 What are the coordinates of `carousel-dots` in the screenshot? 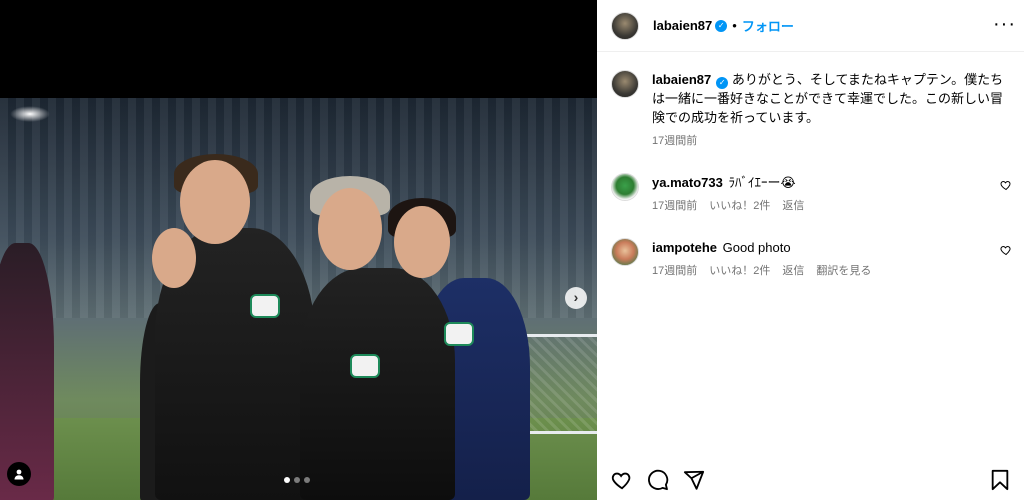 It's located at (297, 480).